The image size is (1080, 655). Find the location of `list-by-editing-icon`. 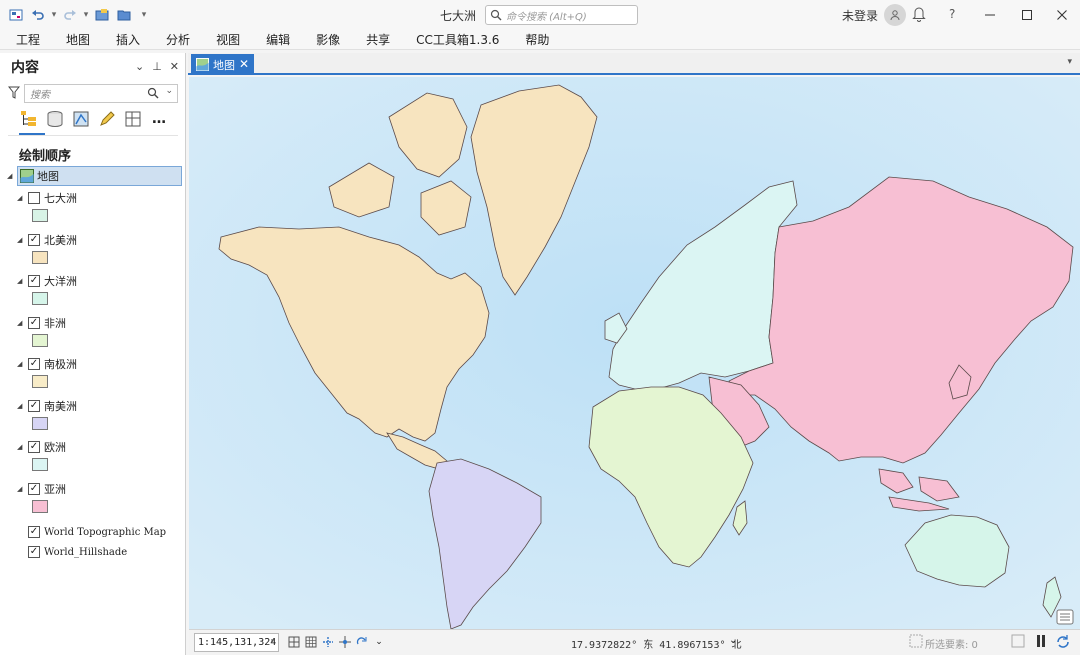

list-by-editing-icon is located at coordinates (107, 119).